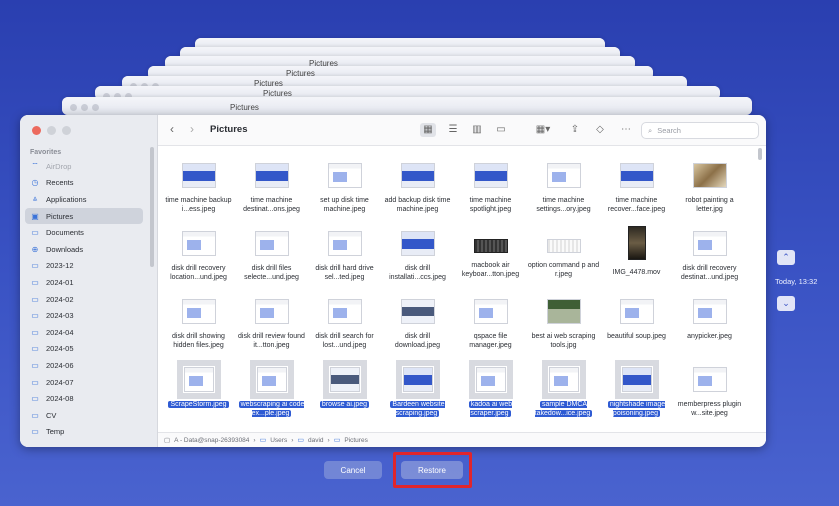  What do you see at coordinates (271, 257) in the screenshot?
I see `file-item: disk drill files selecte...und.jpeg` at bounding box center [271, 257].